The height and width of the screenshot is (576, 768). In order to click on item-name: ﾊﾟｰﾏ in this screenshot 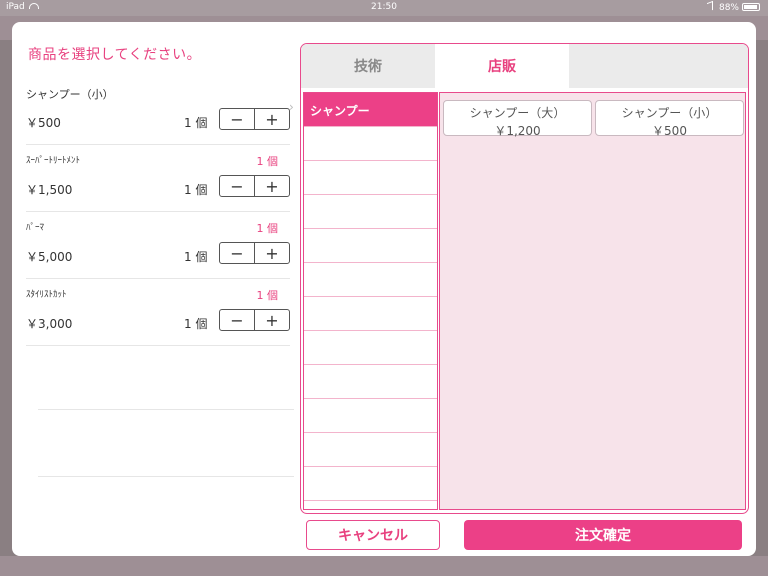, I will do `click(35, 228)`.